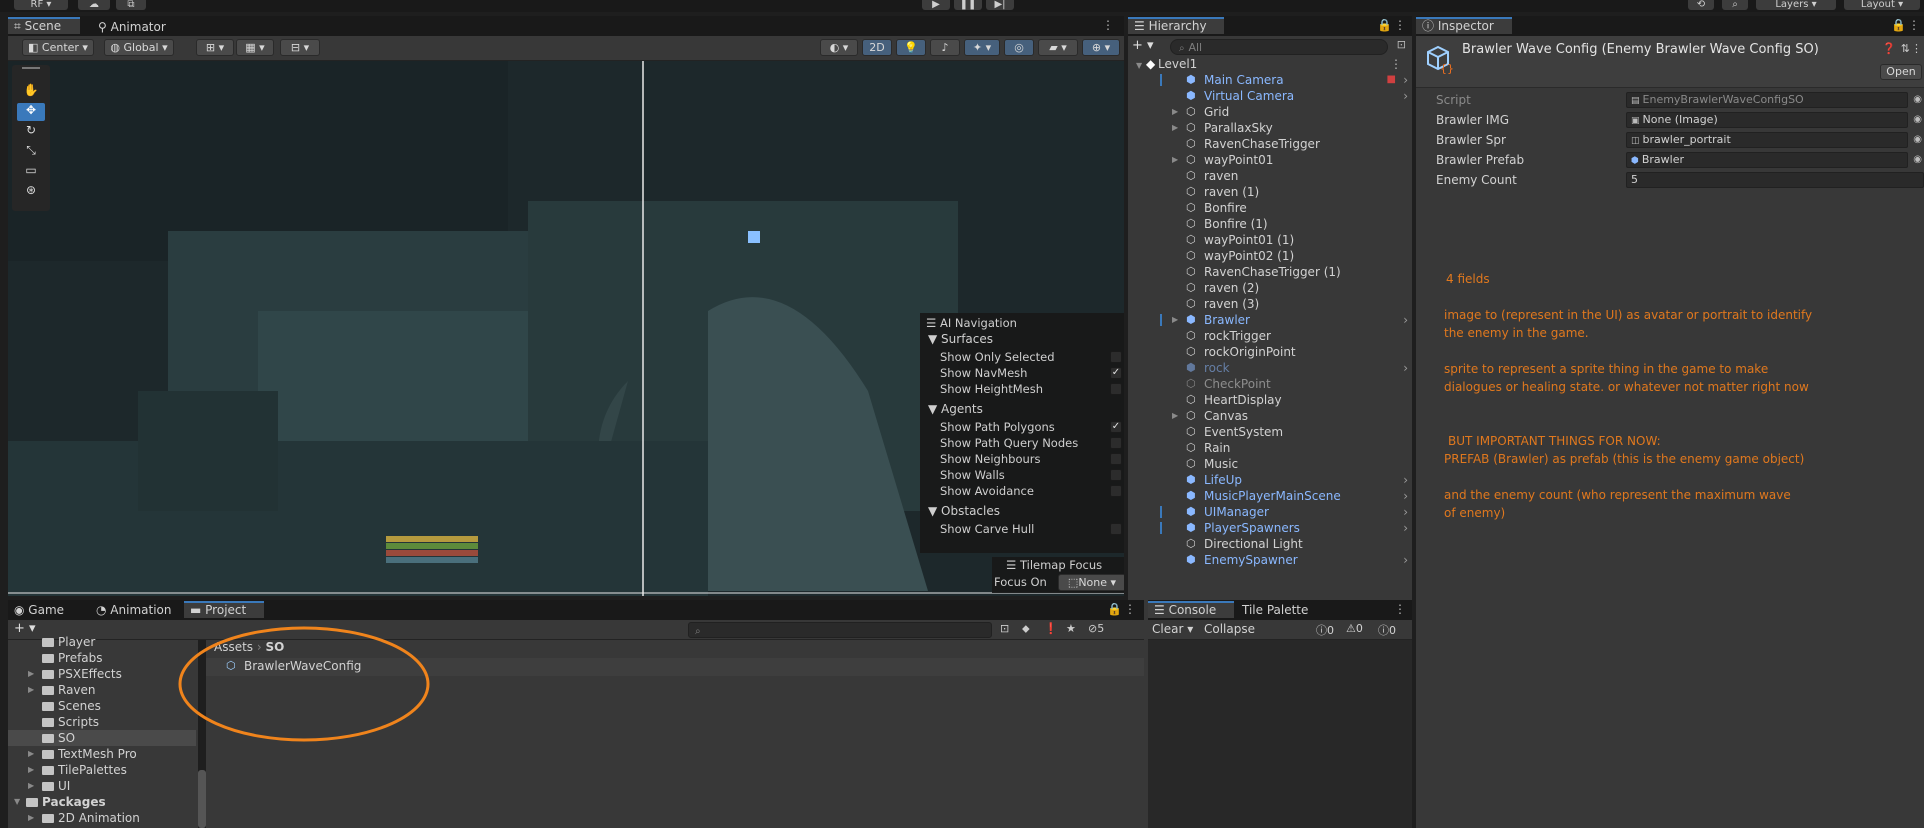  Describe the element at coordinates (1229, 629) in the screenshot. I see `collapse-button: Collapse` at that location.